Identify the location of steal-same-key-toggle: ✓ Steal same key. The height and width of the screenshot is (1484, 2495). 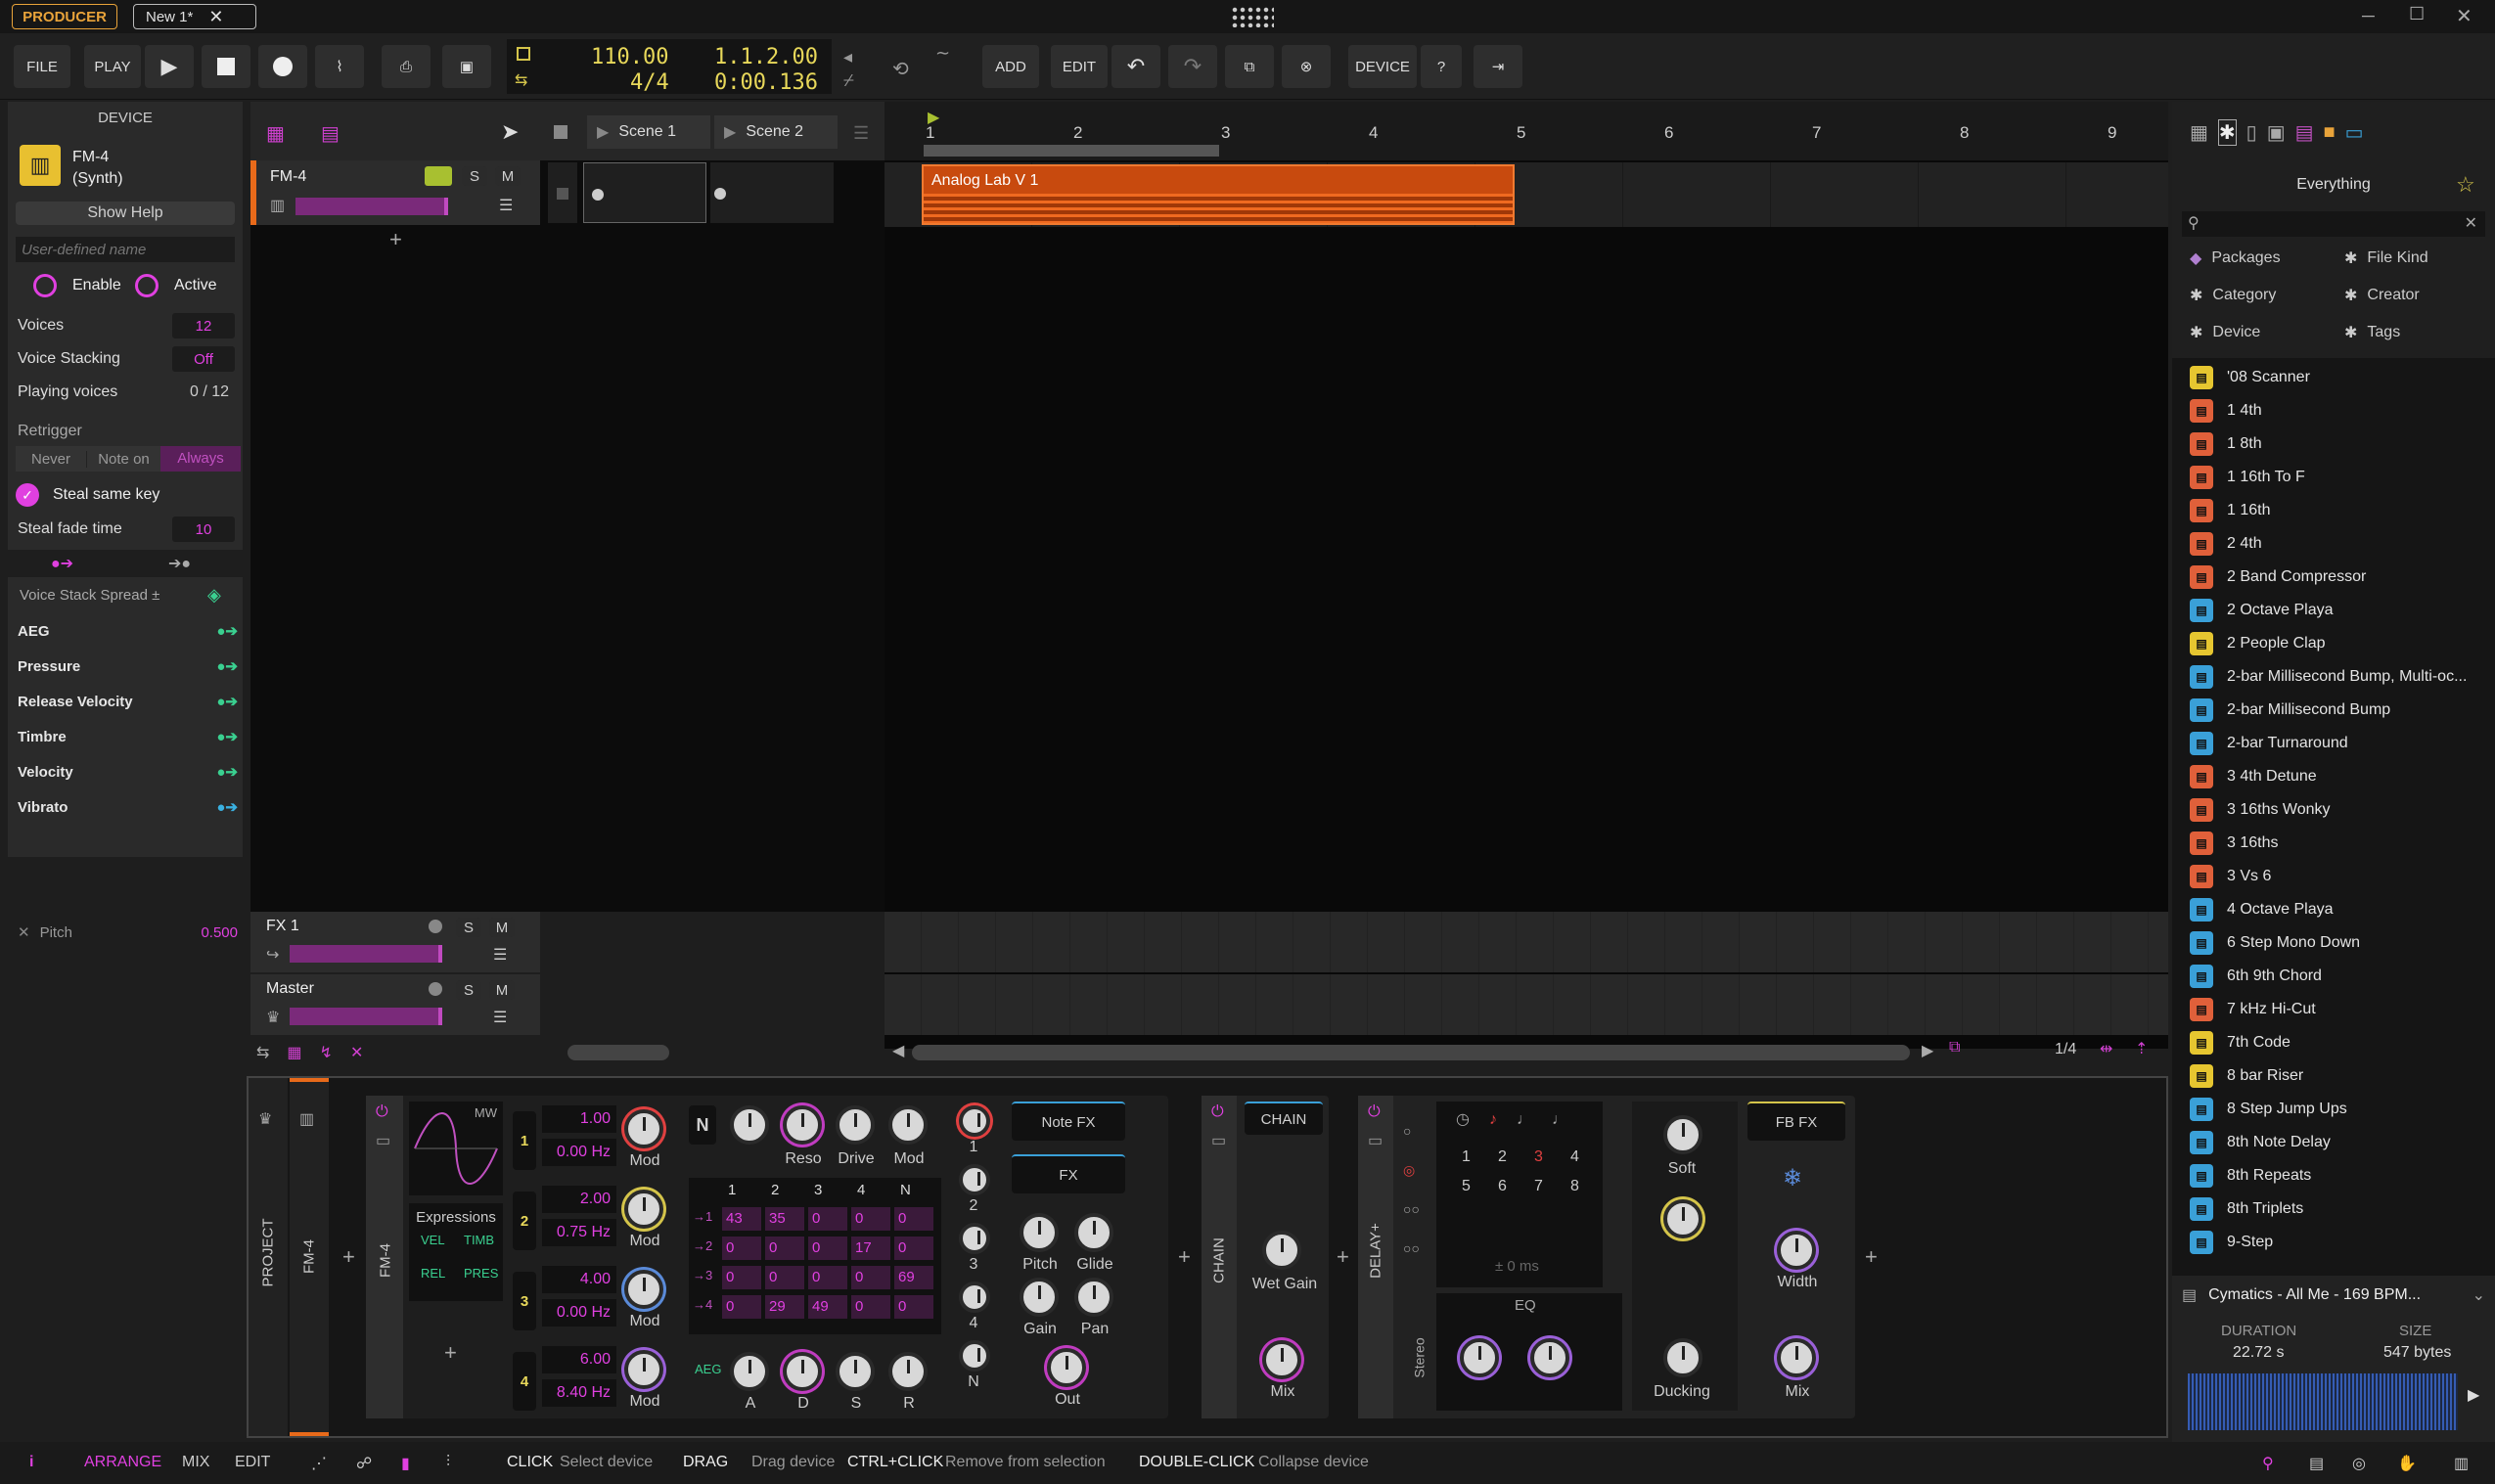
(87, 495).